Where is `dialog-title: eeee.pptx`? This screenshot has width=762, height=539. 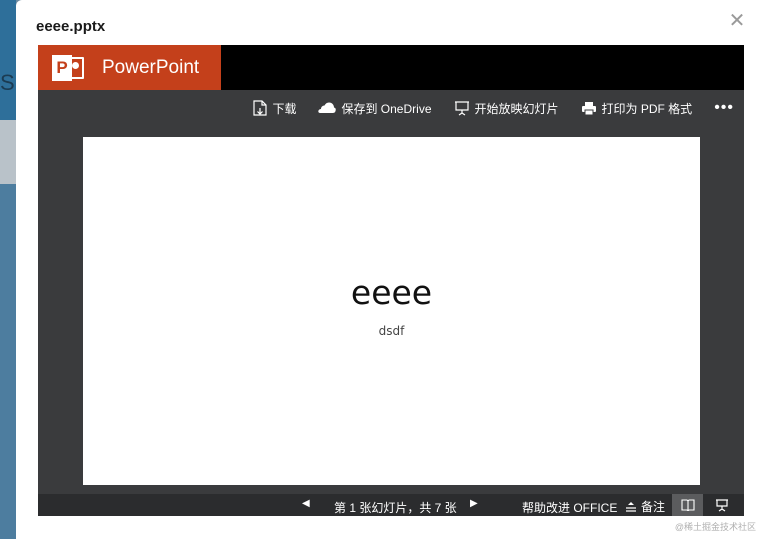
dialog-title: eeee.pptx is located at coordinates (71, 26).